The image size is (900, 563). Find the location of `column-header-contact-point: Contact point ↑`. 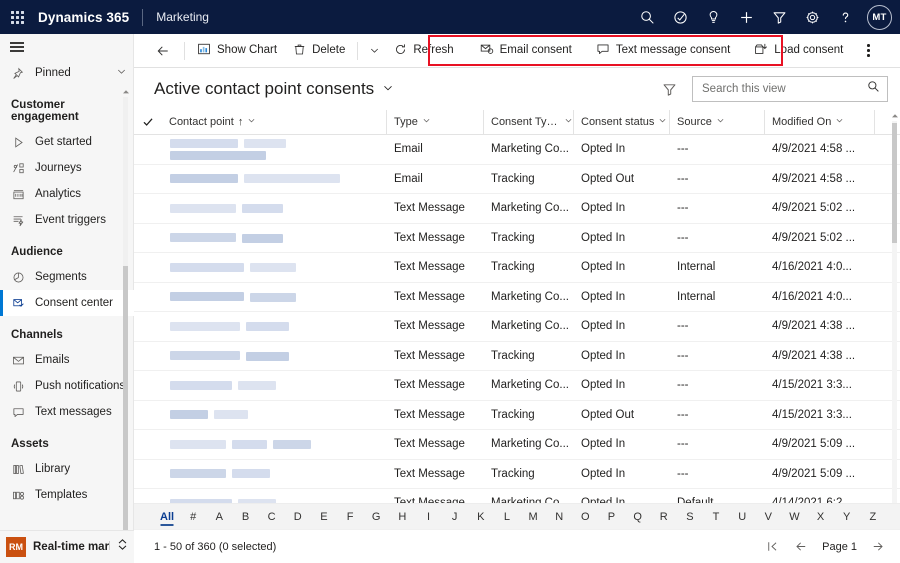

column-header-contact-point: Contact point ↑ is located at coordinates (274, 122).